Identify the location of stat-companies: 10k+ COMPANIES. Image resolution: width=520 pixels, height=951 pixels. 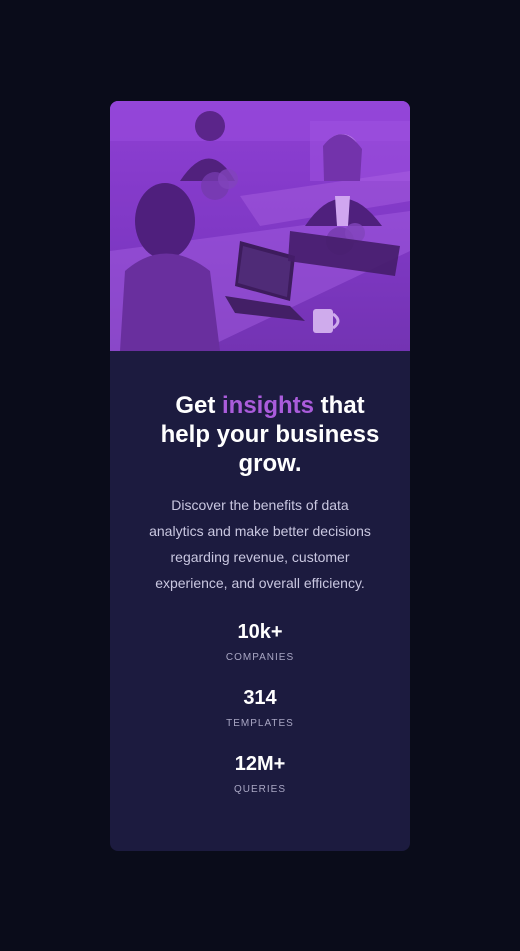
(260, 642).